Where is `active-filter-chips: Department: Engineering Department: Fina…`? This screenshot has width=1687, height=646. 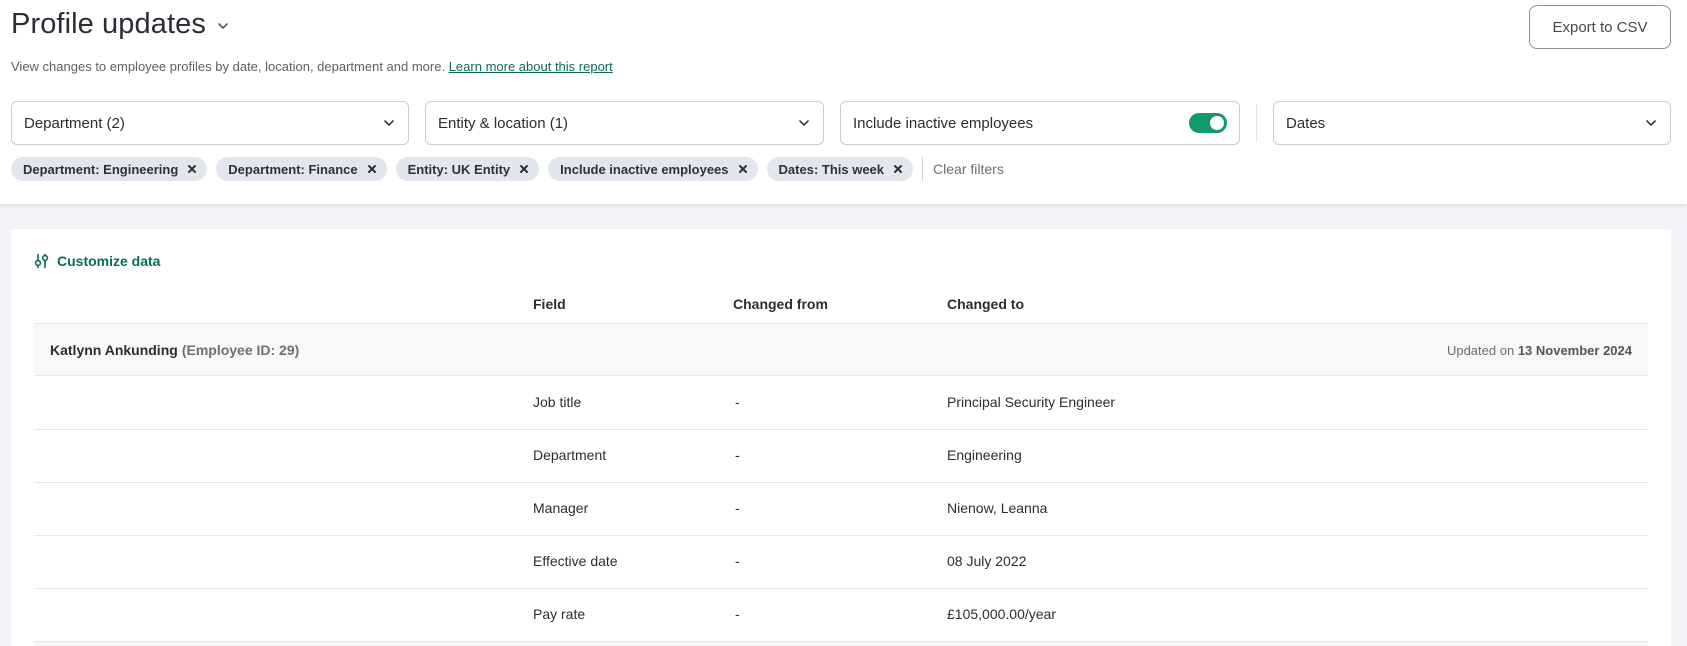
active-filter-chips: Department: Engineering Department: Fina… is located at coordinates (507, 169).